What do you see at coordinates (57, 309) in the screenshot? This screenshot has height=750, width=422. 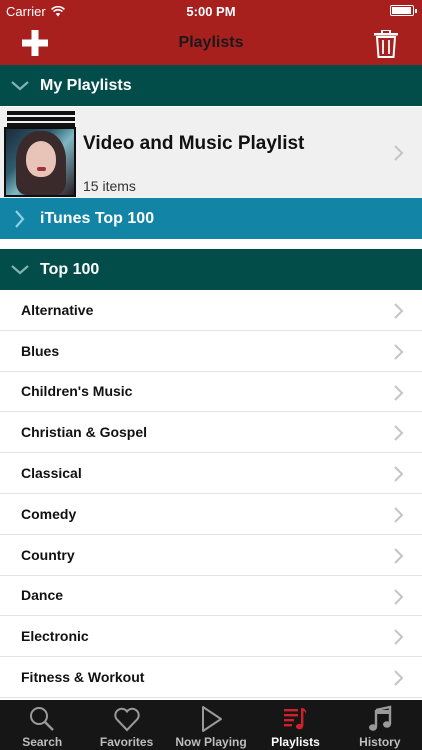 I see `list-item-label: Alternative` at bounding box center [57, 309].